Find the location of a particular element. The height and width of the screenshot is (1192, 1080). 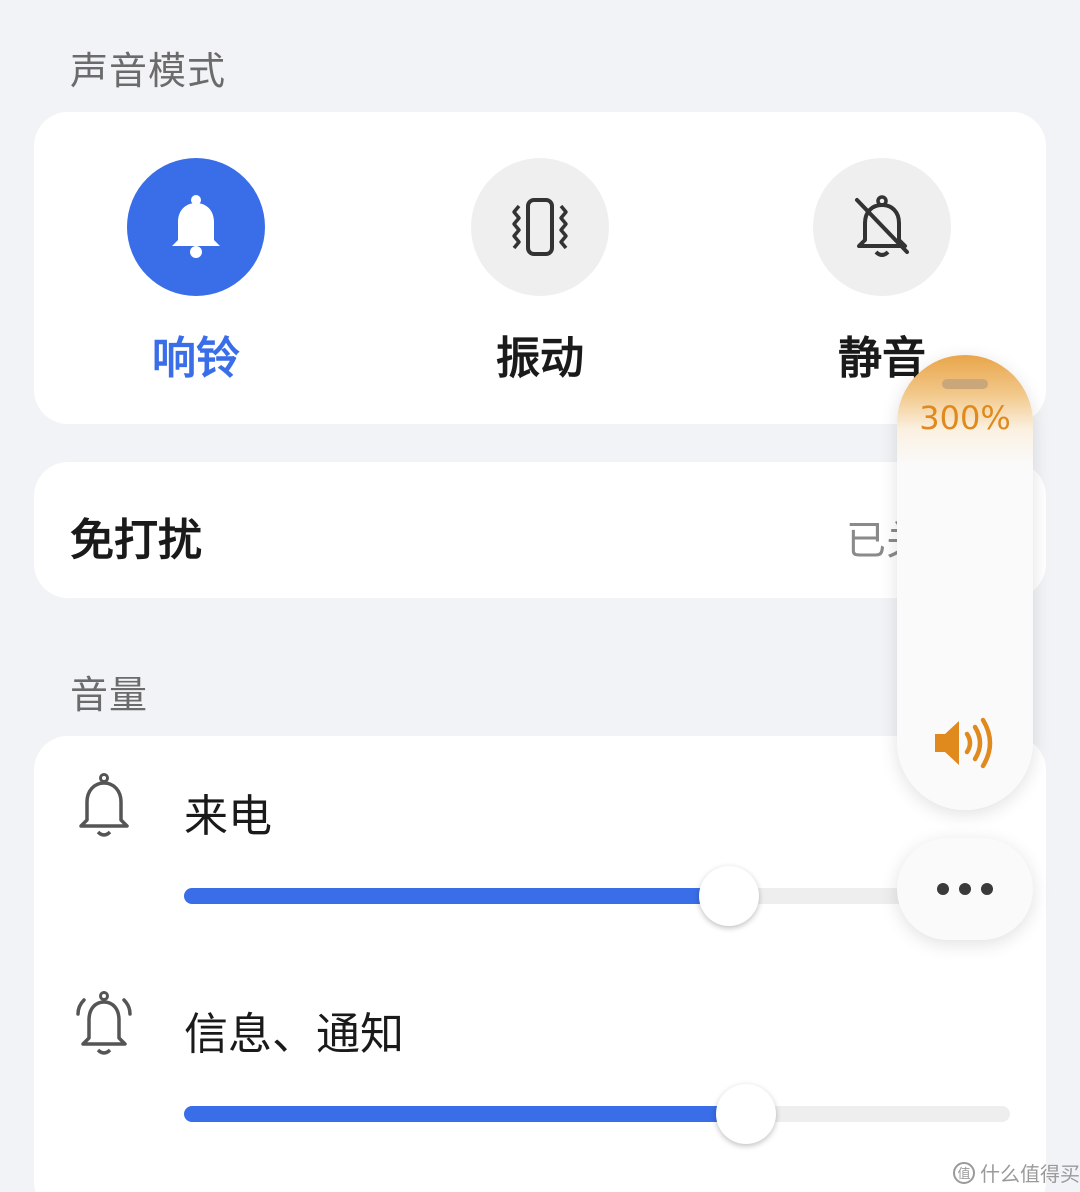

notification-slider-thumb is located at coordinates (745, 1114).